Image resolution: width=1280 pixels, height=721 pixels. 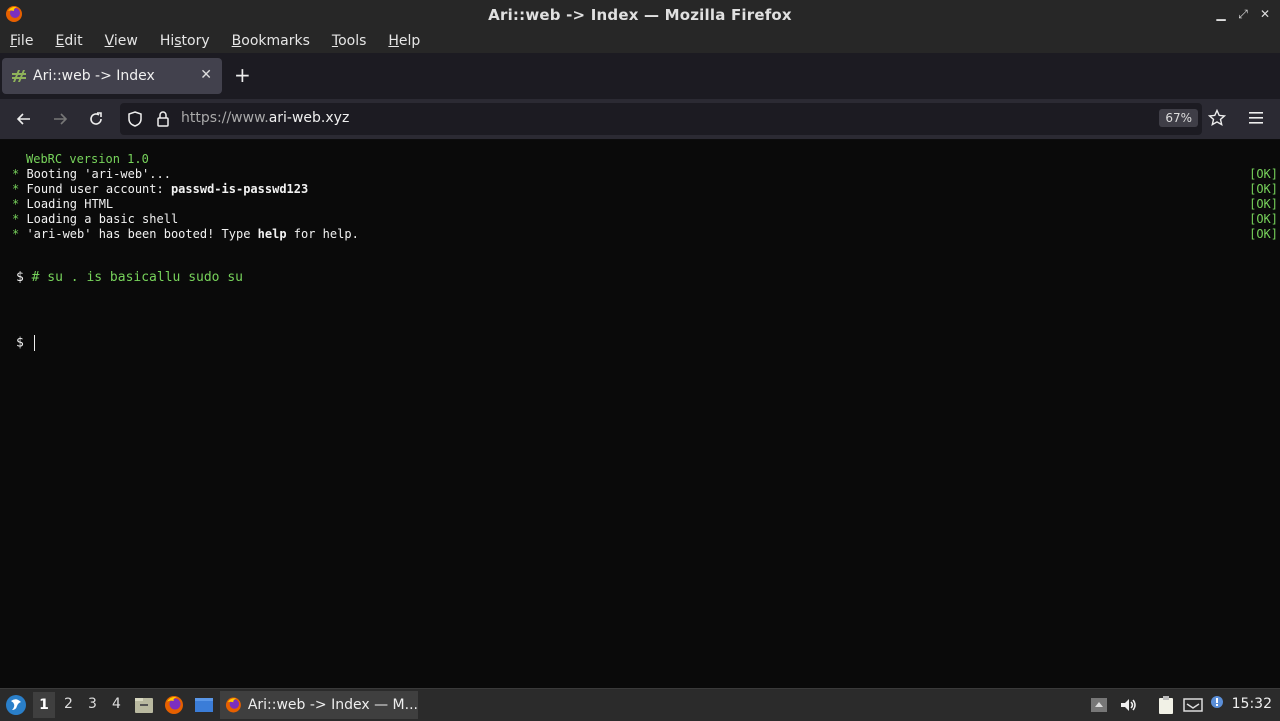 What do you see at coordinates (1193, 705) in the screenshot?
I see `network-icon` at bounding box center [1193, 705].